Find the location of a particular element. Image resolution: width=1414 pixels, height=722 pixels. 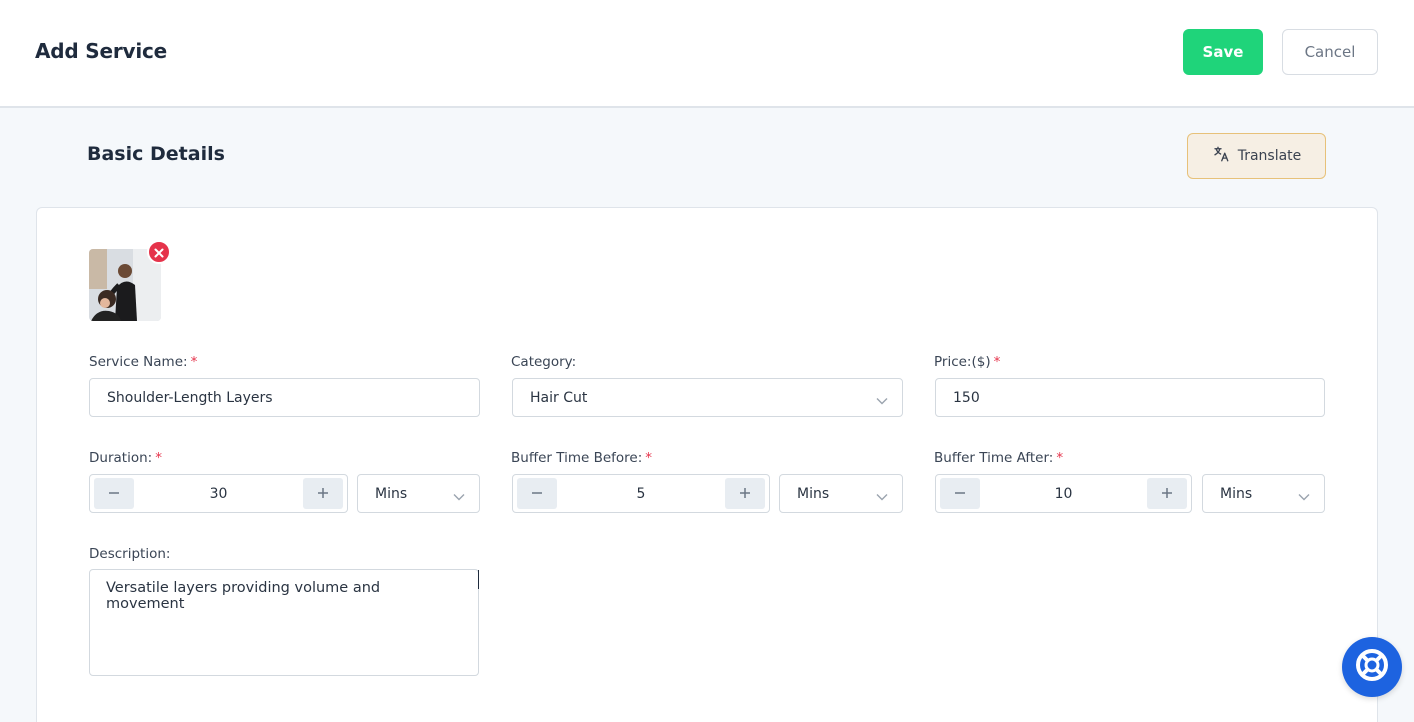

translate-button: Translate is located at coordinates (1256, 156).